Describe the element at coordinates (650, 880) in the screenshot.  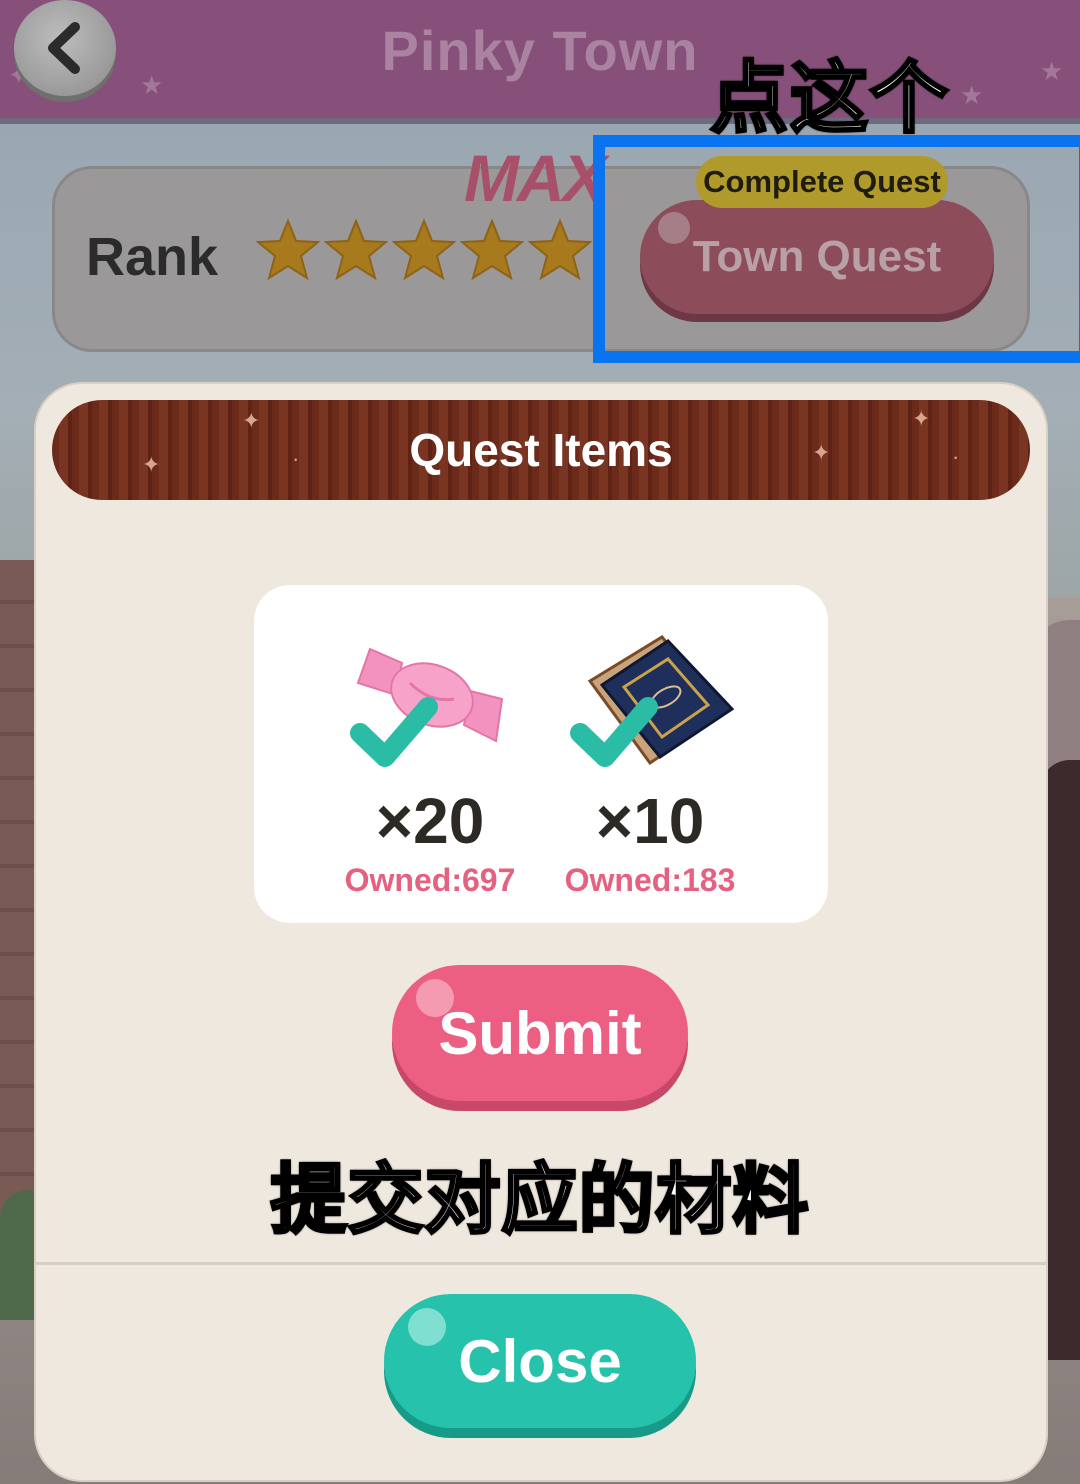
I see `item-owned-count: Owned:183` at that location.